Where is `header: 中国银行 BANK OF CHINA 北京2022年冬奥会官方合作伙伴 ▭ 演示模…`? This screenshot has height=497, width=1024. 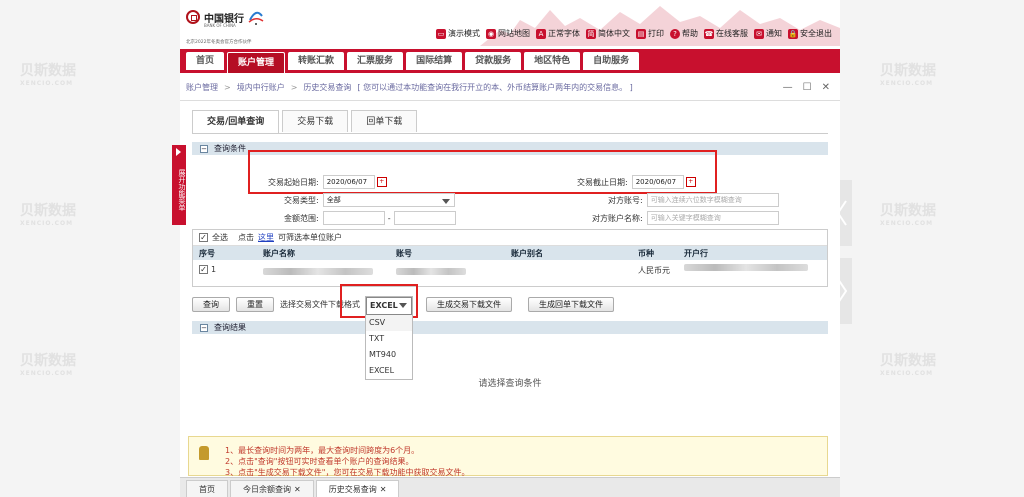 header: 中国银行 BANK OF CHINA 北京2022年冬奥会官方合作伙伴 ▭ 演示模… is located at coordinates (510, 23).